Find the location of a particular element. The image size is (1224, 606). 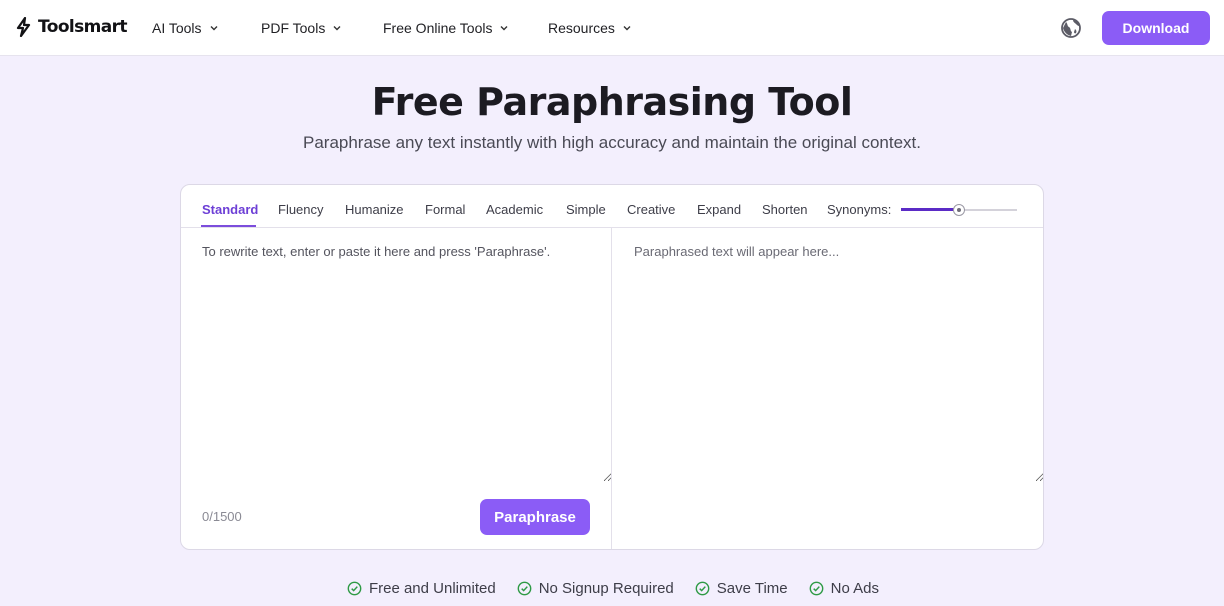

feature-item: No Ads is located at coordinates (844, 588).